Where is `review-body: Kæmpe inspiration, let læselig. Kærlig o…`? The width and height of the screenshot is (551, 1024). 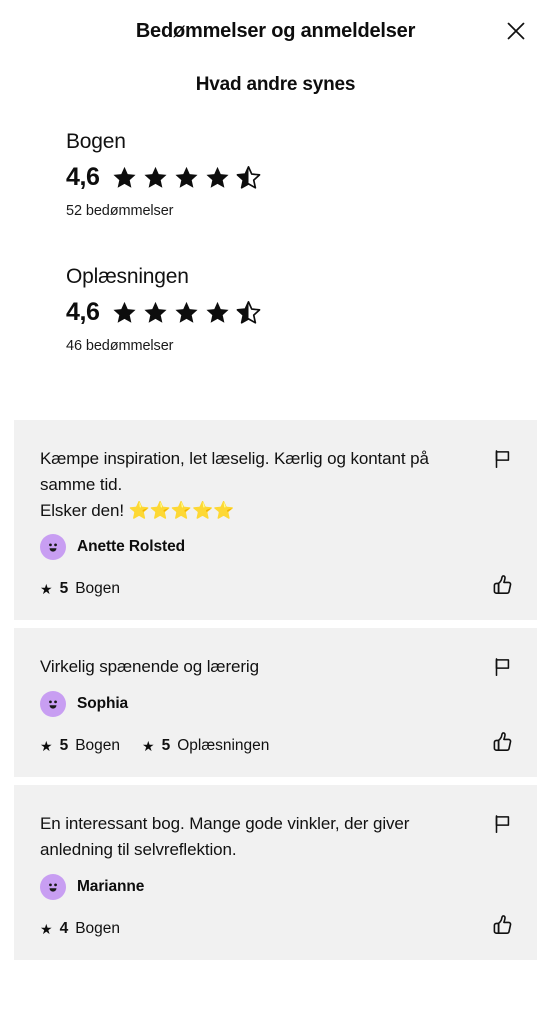 review-body: Kæmpe inspiration, let læselig. Kærlig o… is located at coordinates (234, 484).